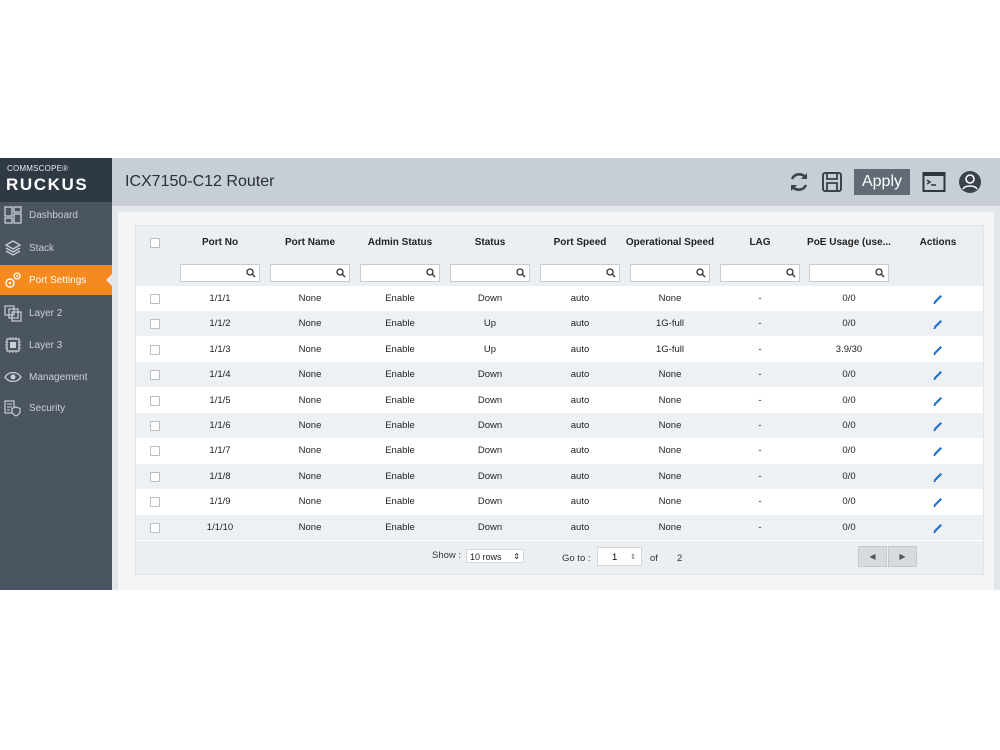 The image size is (1000, 750). What do you see at coordinates (670, 349) in the screenshot?
I see `cell-op-speed: 1G-full` at bounding box center [670, 349].